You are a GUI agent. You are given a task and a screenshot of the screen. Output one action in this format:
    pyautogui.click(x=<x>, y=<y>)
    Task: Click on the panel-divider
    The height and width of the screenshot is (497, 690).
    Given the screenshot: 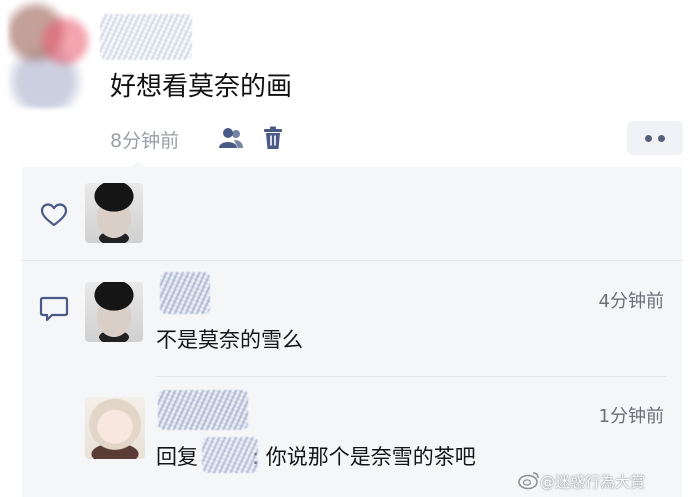 What is the action you would take?
    pyautogui.click(x=352, y=260)
    